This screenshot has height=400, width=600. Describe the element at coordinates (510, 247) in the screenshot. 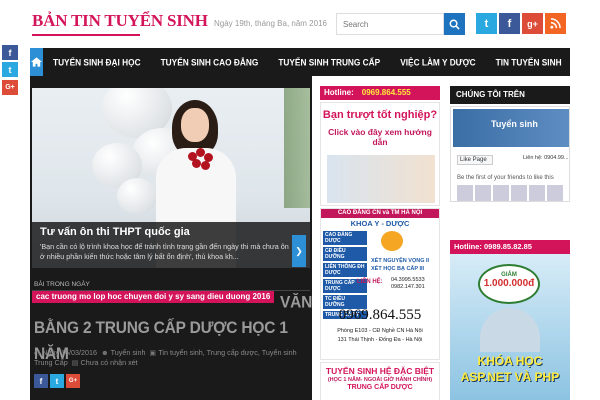

I see `hotline-bar-2: Hotline: 0989.85.82.85` at that location.